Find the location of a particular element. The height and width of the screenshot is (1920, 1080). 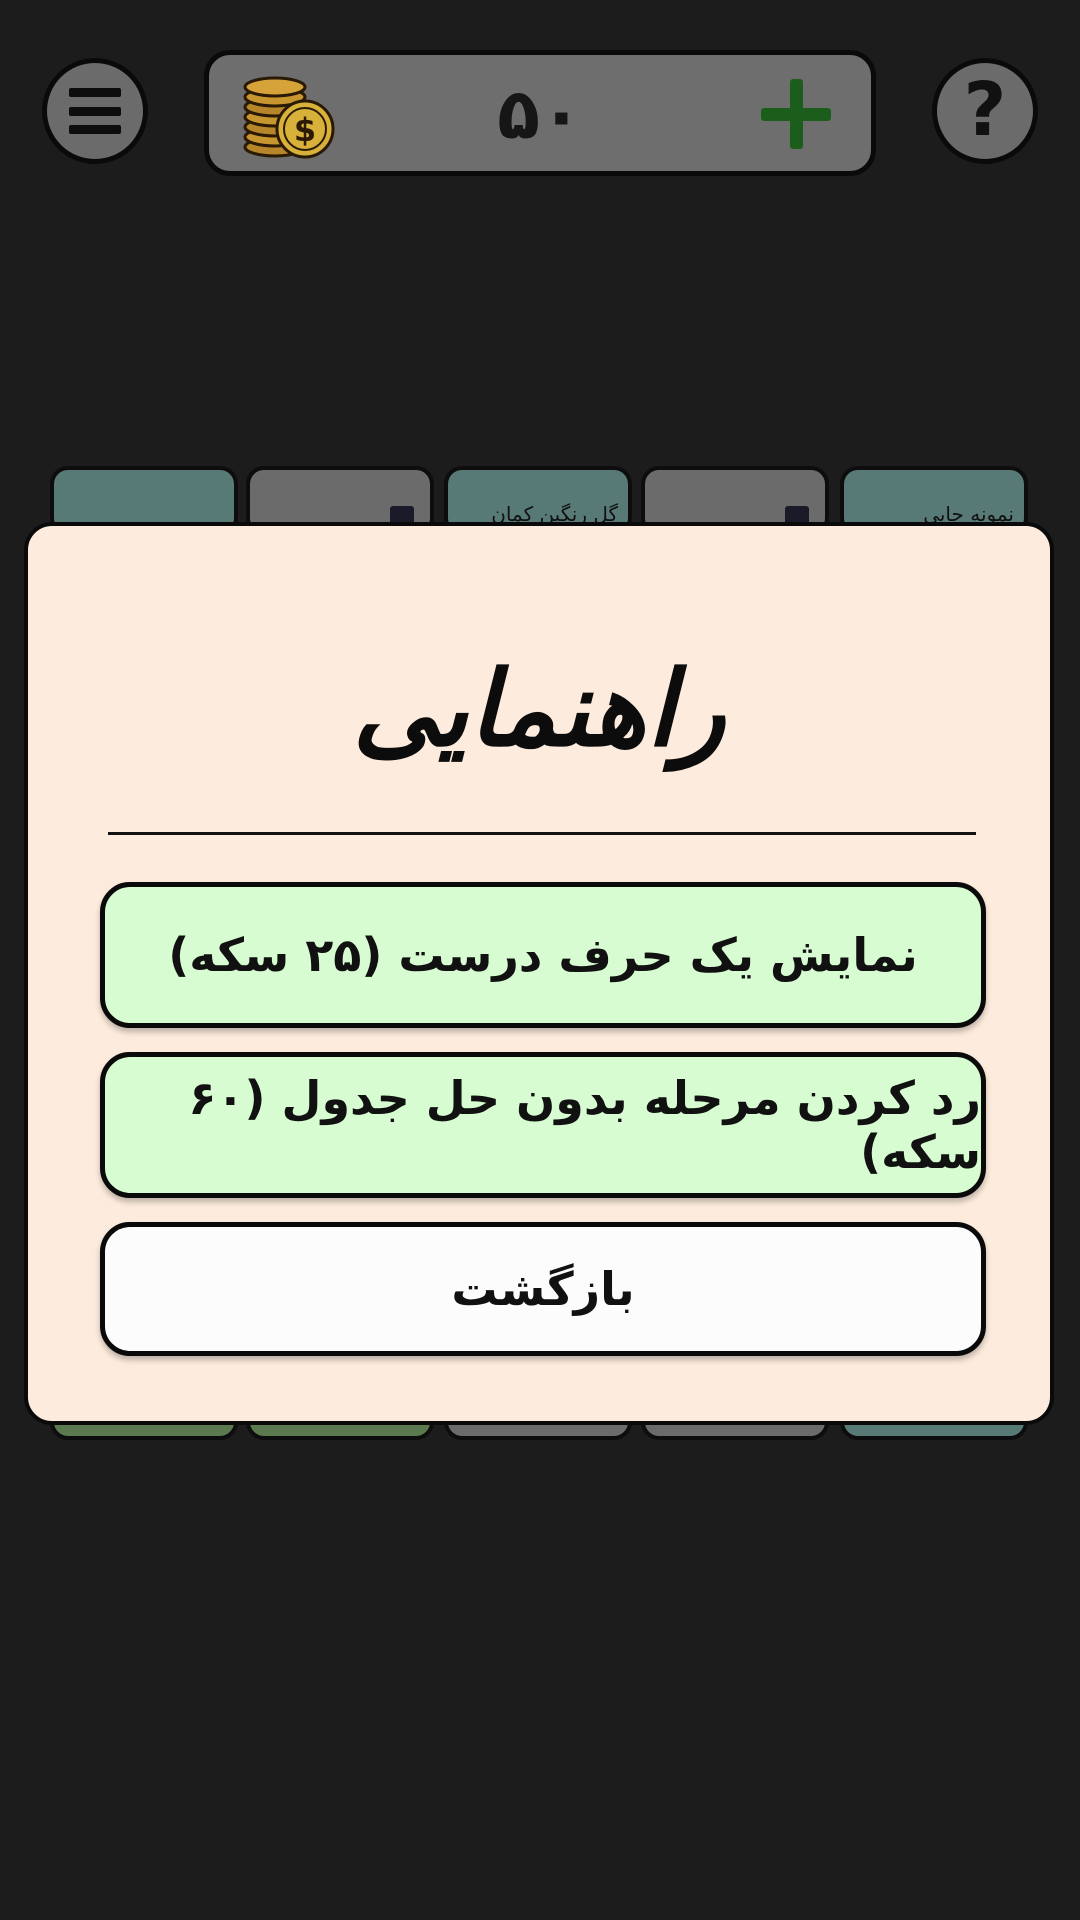

hamburger-menu-icon is located at coordinates (95, 111).